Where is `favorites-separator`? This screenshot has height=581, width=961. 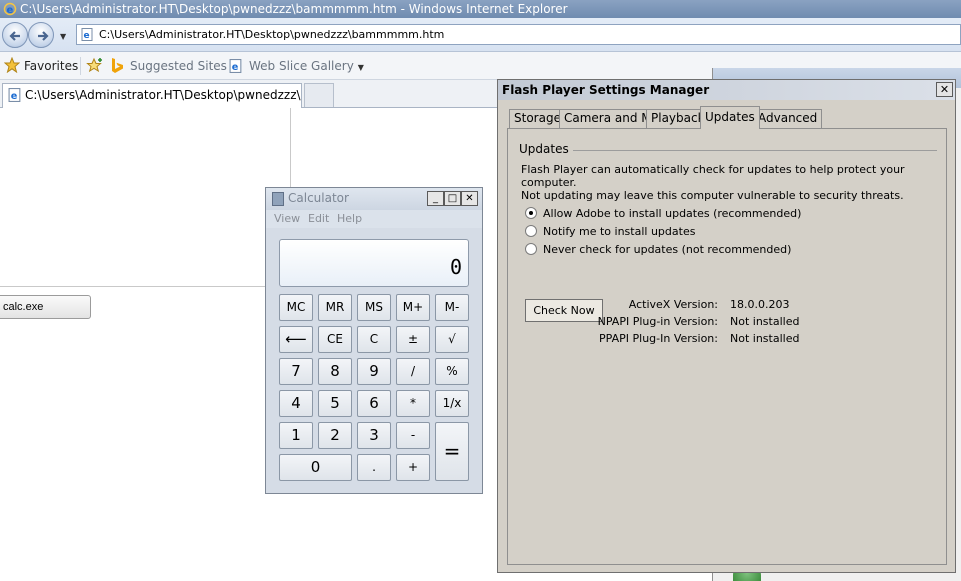
favorites-separator is located at coordinates (80, 66).